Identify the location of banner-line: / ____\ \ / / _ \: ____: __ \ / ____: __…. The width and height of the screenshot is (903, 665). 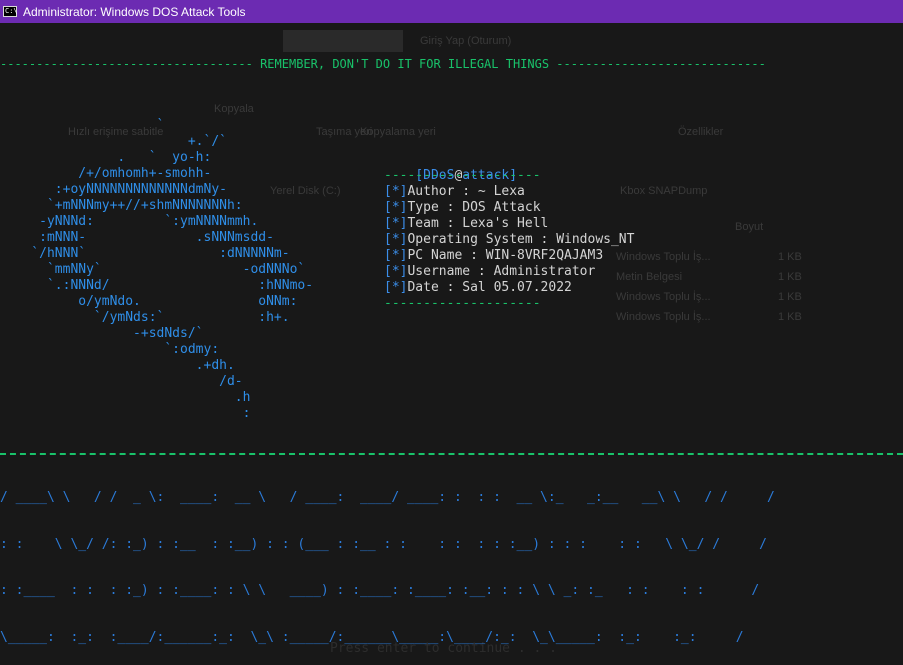
(387, 497).